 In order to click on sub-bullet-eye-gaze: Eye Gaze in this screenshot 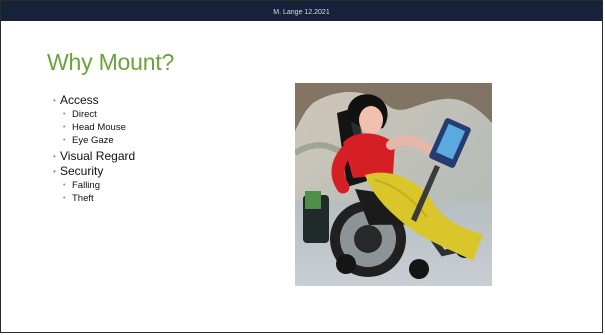, I will do `click(163, 140)`.